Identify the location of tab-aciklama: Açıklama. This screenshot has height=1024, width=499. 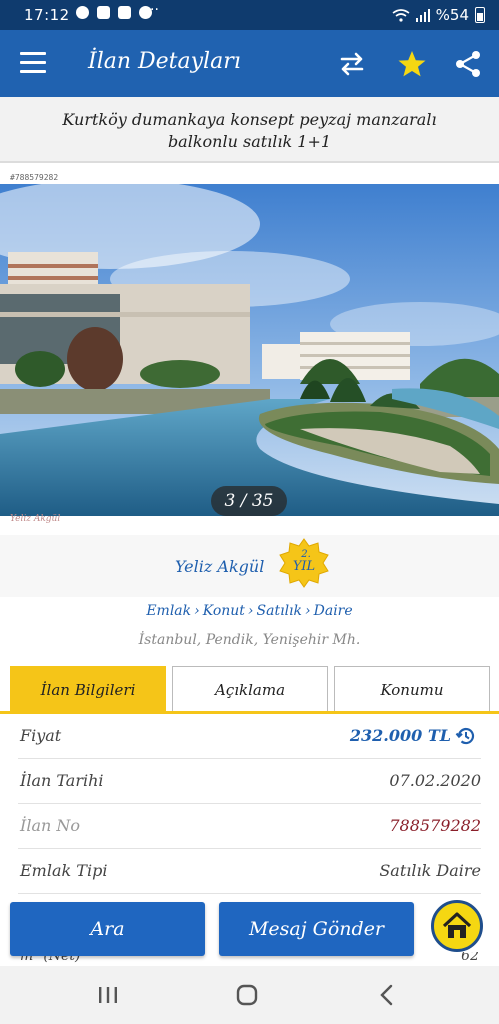
(250, 689).